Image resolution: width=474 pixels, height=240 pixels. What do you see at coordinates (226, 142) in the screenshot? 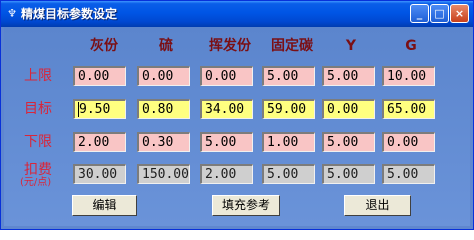
I see `lower-volatile-field: 5.00` at bounding box center [226, 142].